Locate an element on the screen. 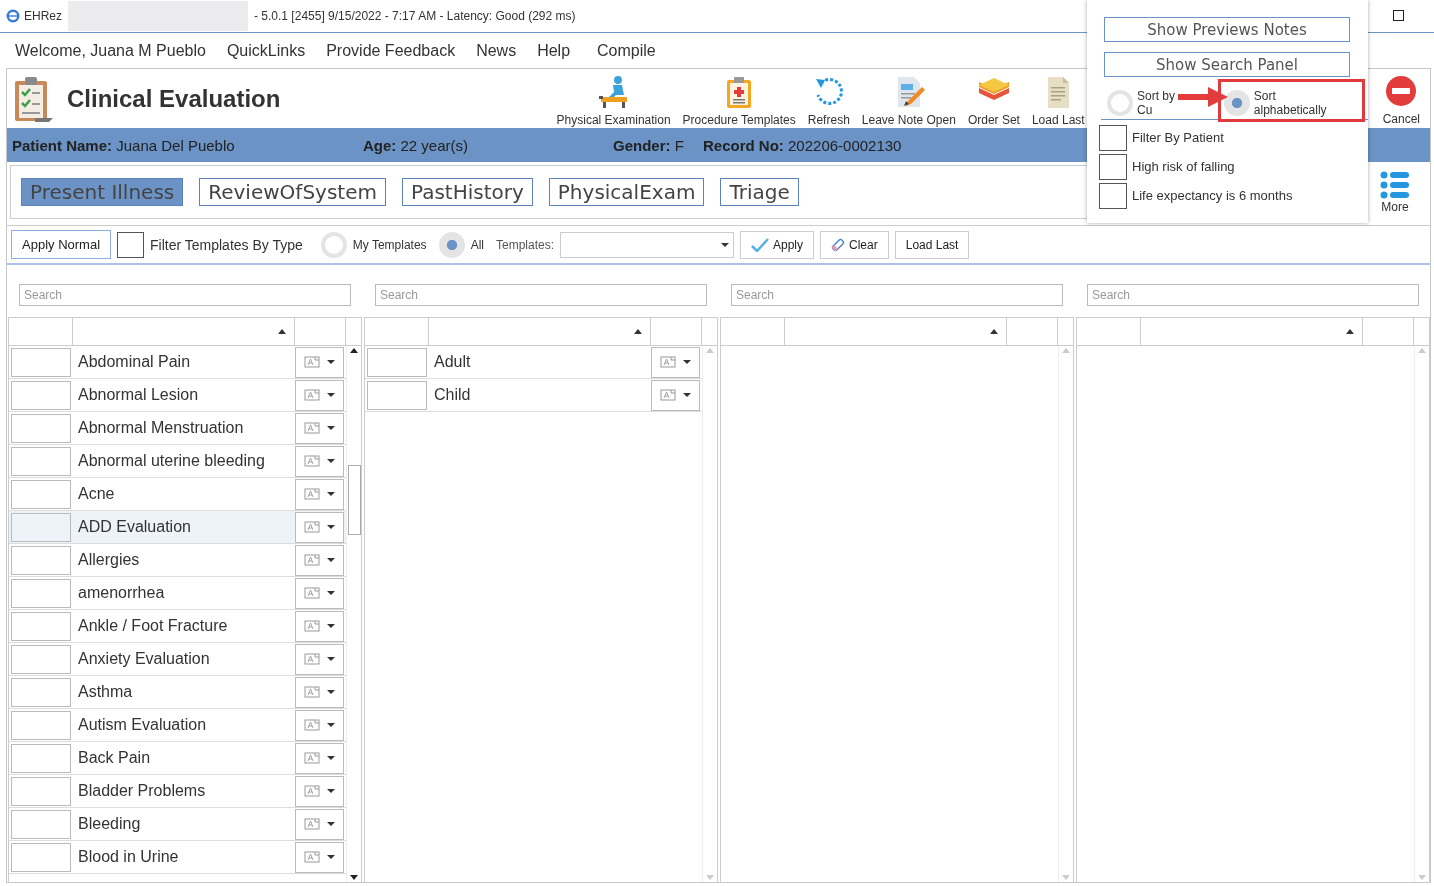 The image size is (1434, 886). template-row: Bleeding is located at coordinates (177, 824).